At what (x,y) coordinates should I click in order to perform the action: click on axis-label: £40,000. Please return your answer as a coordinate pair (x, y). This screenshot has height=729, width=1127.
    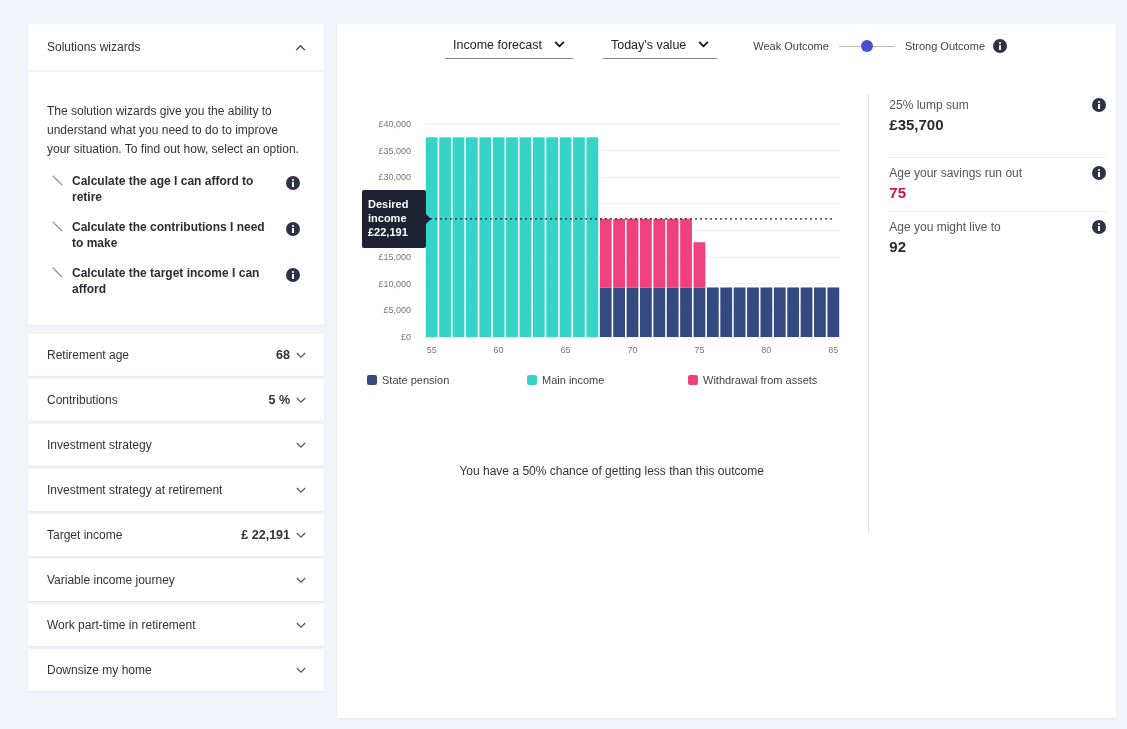
    Looking at the image, I should click on (394, 124).